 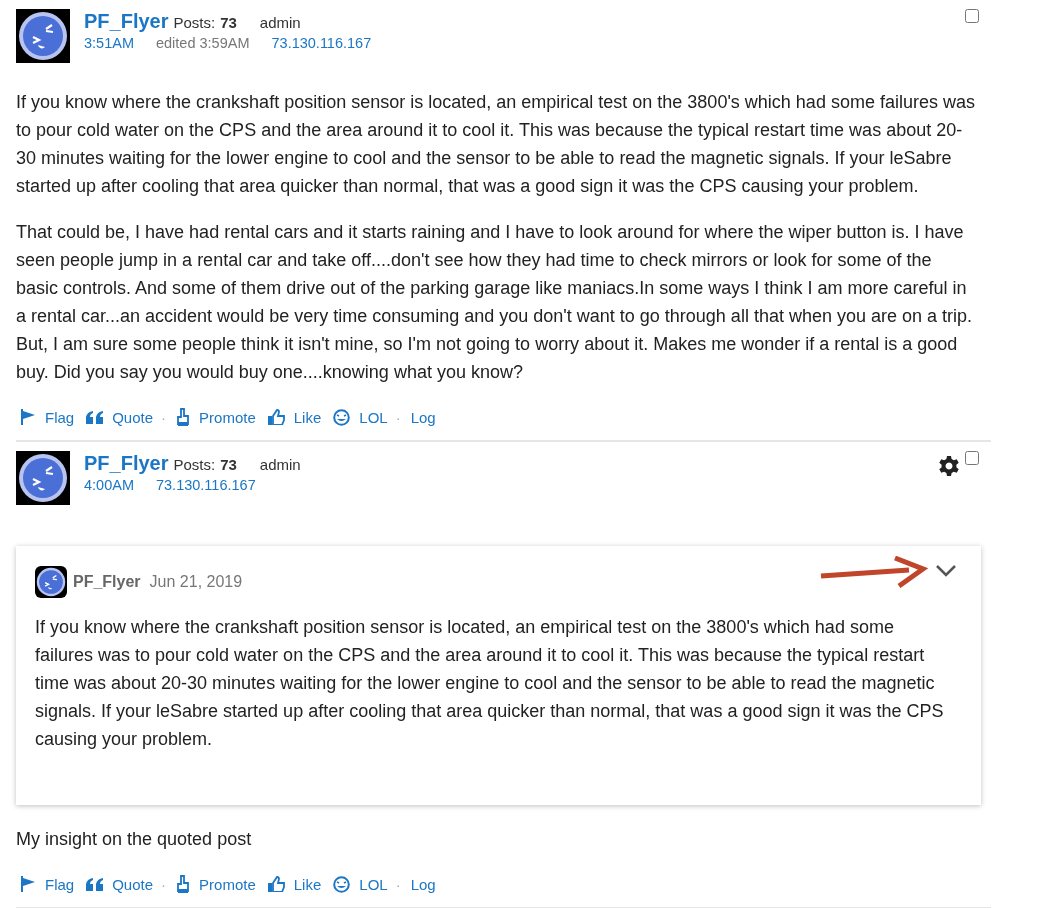 What do you see at coordinates (107, 582) in the screenshot?
I see `quote-author: PF_Flyer` at bounding box center [107, 582].